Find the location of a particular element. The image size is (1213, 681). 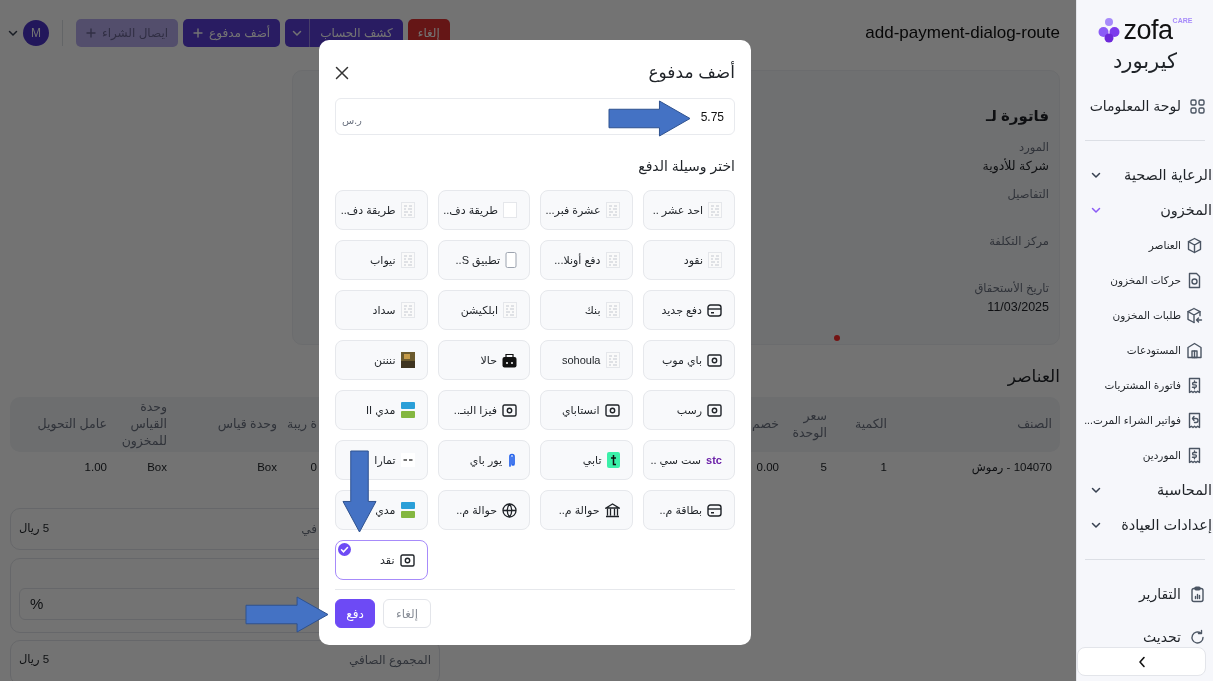

method-label: ننننن is located at coordinates (385, 360).